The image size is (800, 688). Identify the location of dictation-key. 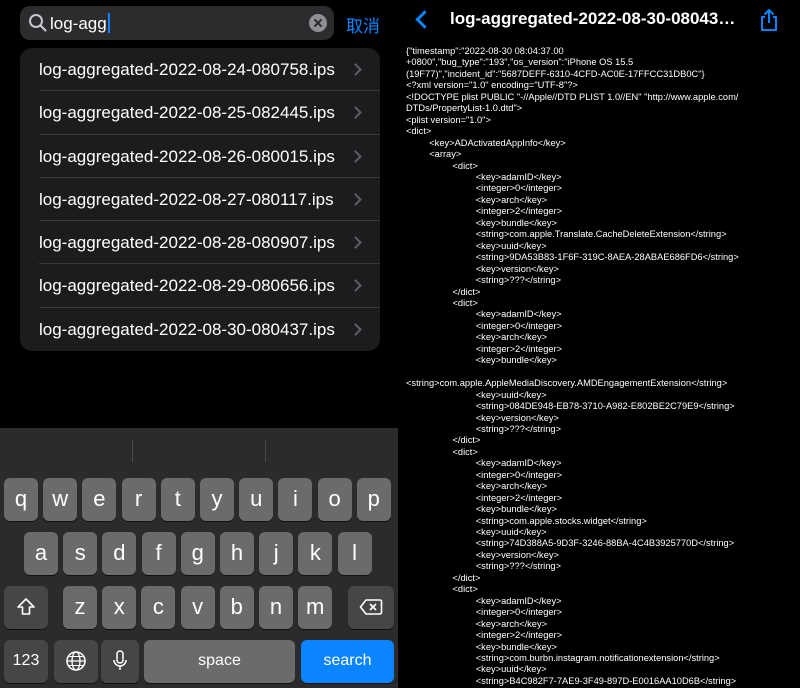
(120, 661).